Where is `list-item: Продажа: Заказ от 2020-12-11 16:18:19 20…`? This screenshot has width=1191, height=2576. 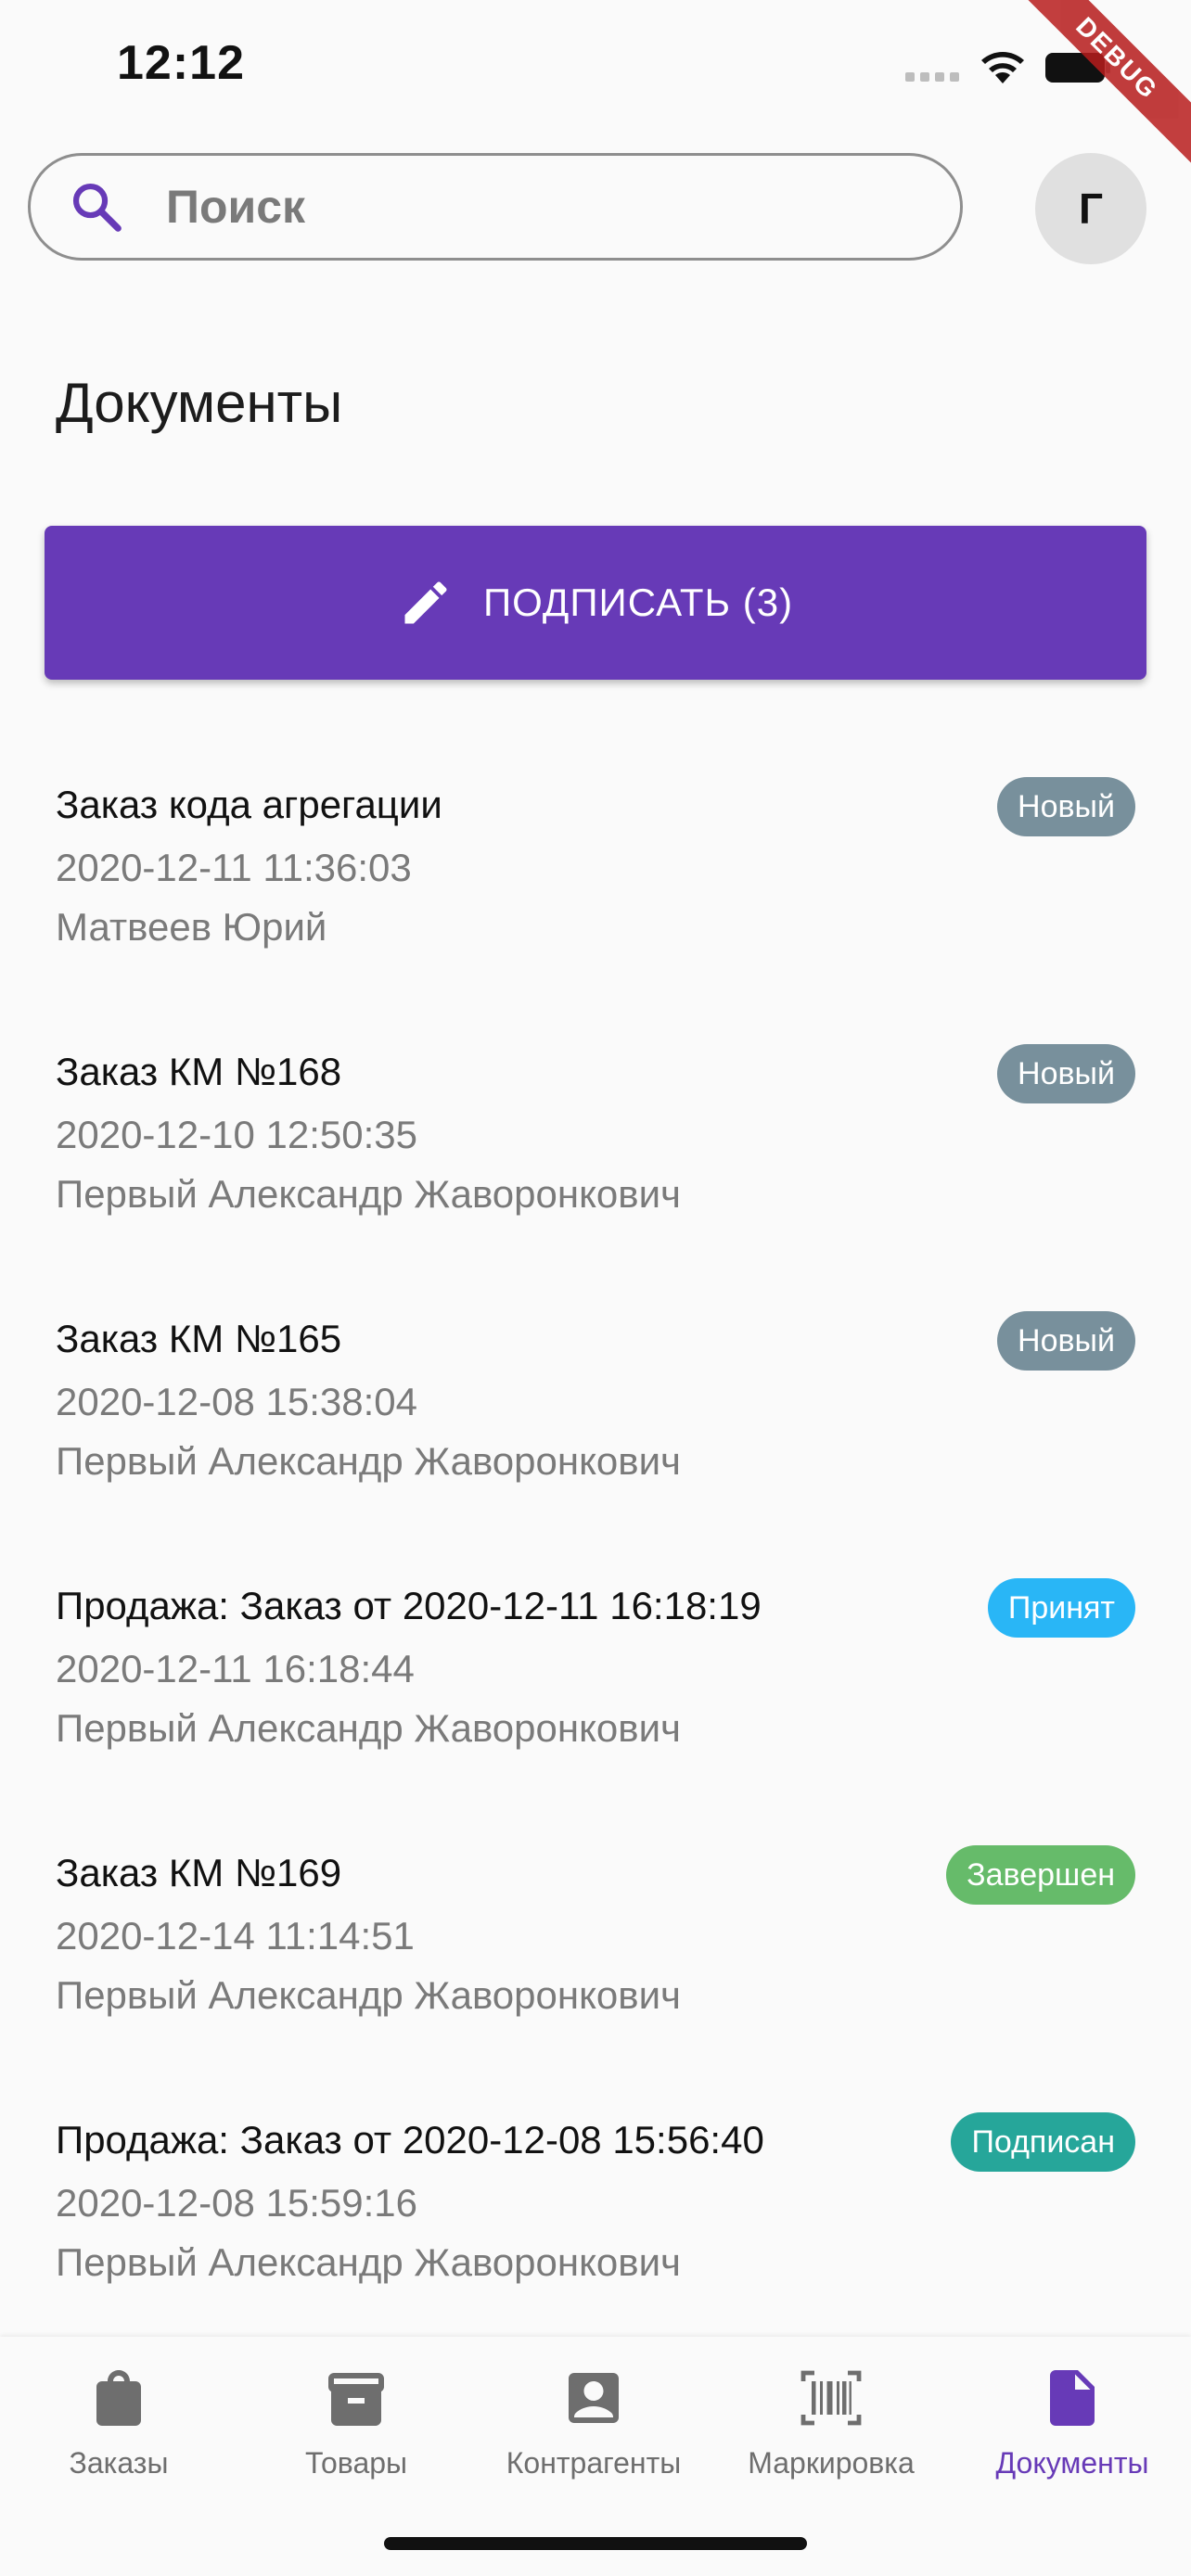
list-item: Продажа: Заказ от 2020-12-11 16:18:19 20… is located at coordinates (595, 1676).